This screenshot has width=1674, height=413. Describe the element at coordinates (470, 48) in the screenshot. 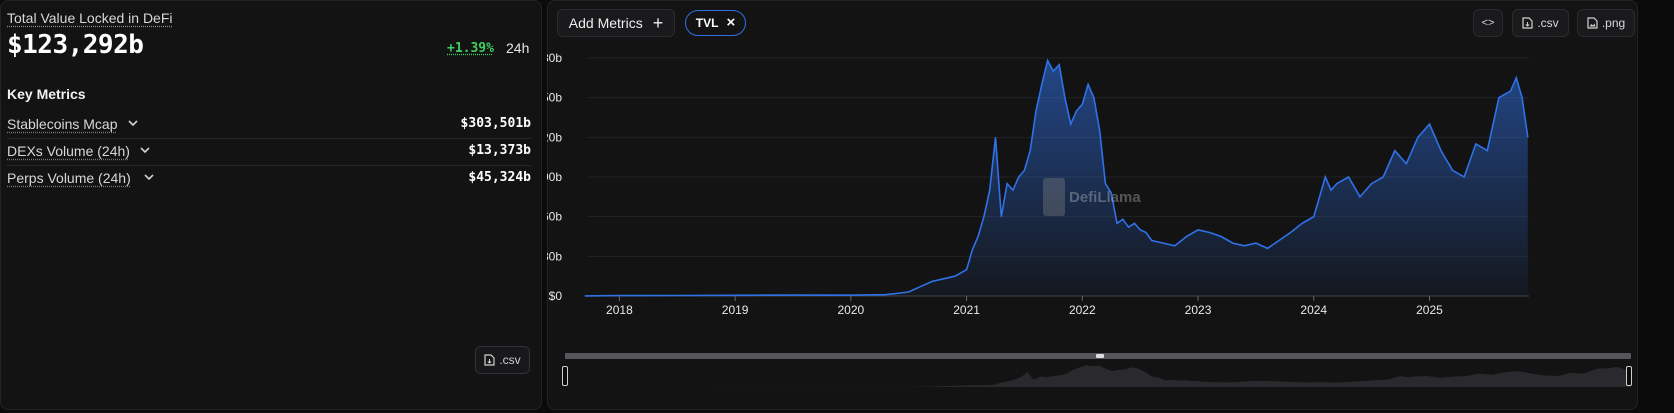

I see `tvl-change: +1.39%` at that location.